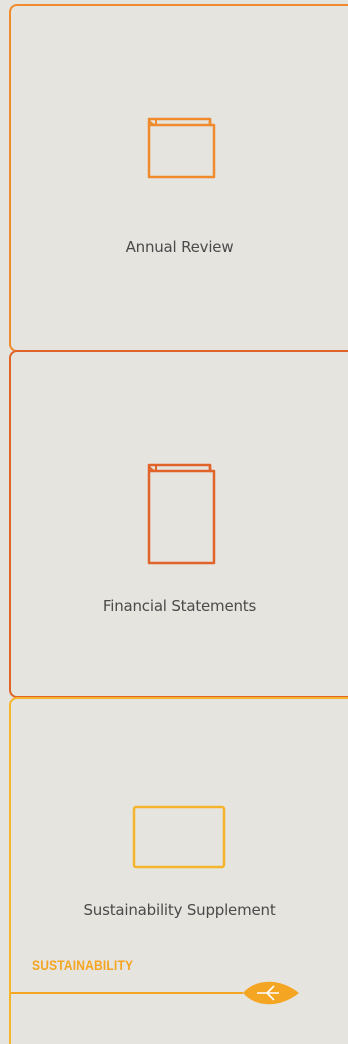 The height and width of the screenshot is (1044, 348). I want to click on document-icon, so click(180, 840).